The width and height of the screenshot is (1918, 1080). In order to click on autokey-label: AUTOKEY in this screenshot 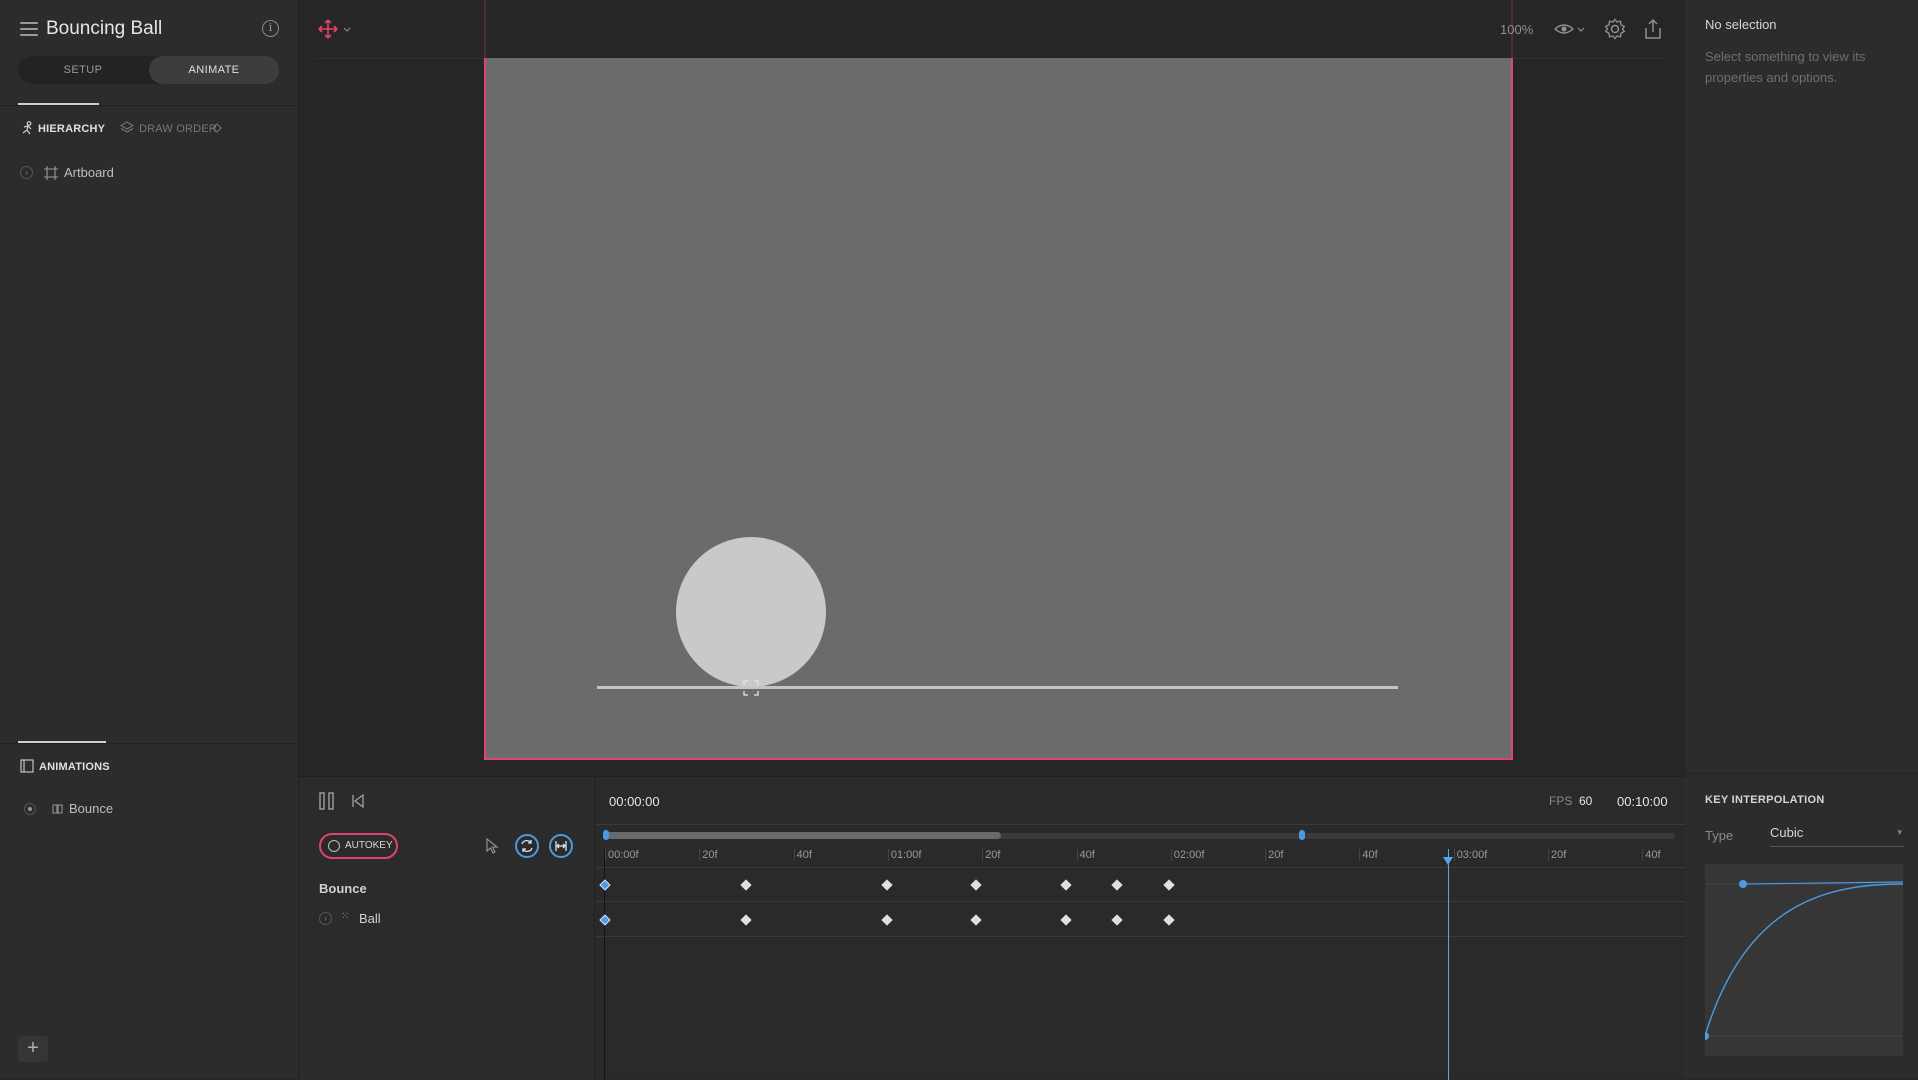, I will do `click(369, 845)`.